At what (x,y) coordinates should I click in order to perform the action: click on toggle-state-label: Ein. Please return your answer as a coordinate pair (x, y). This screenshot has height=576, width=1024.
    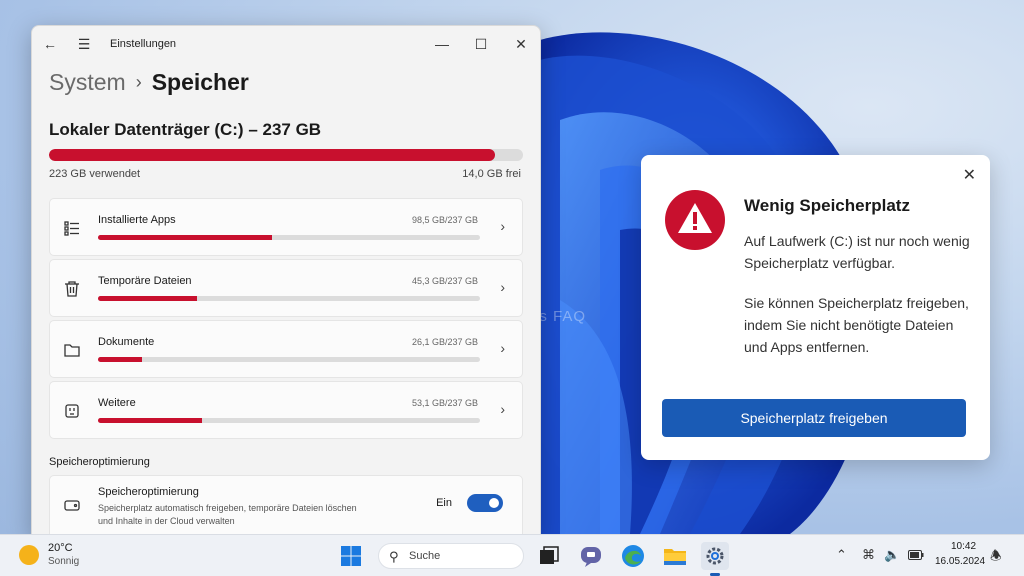
    Looking at the image, I should click on (444, 503).